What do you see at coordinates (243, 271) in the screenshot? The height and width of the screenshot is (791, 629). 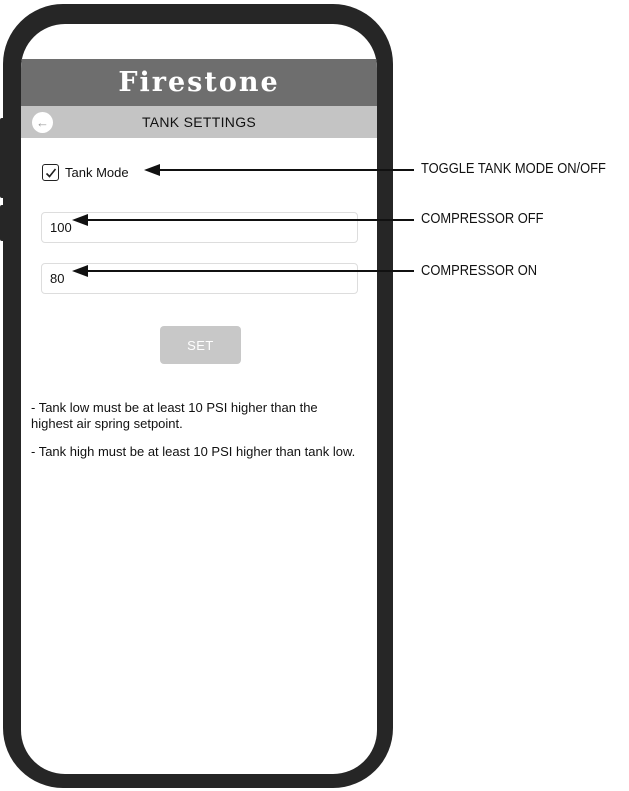 I see `arrow-compressor-on` at bounding box center [243, 271].